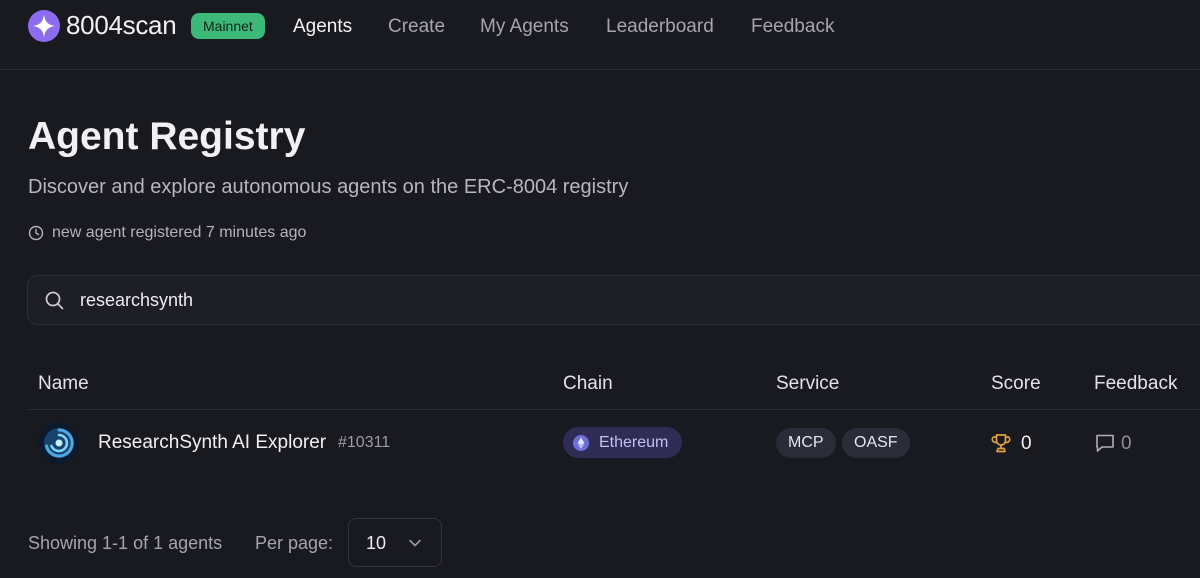 This screenshot has width=1200, height=578. Describe the element at coordinates (364, 442) in the screenshot. I see `agent-id: #10311` at that location.